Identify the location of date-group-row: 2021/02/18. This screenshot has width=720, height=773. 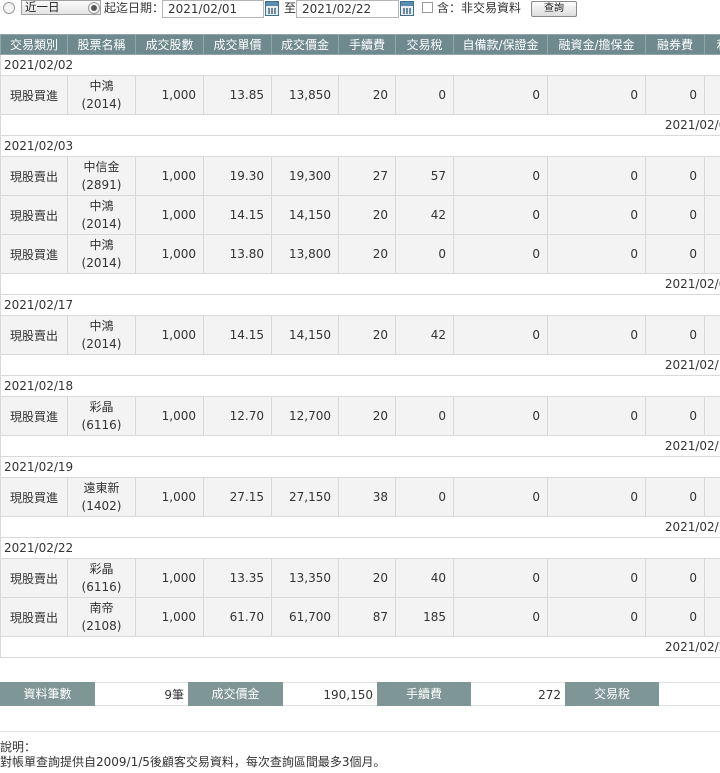
(360, 386).